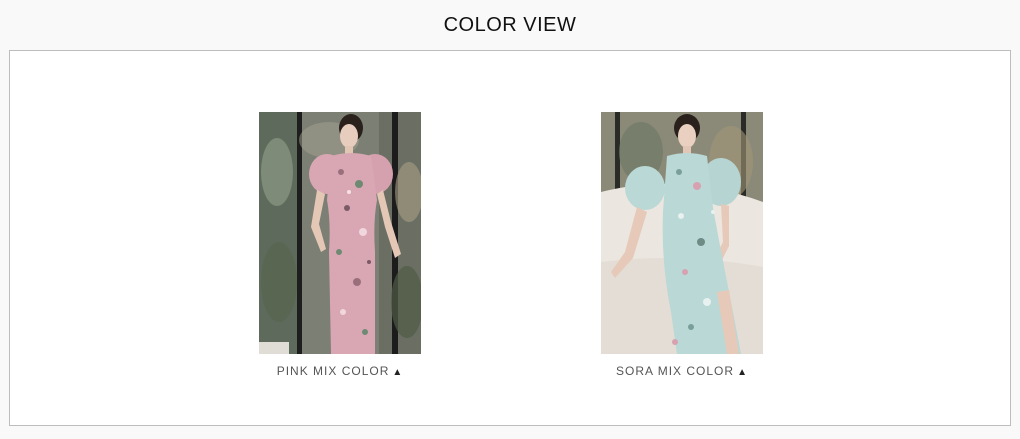  I want to click on color-option-caption: PINK MIX COLOR ▲, so click(340, 371).